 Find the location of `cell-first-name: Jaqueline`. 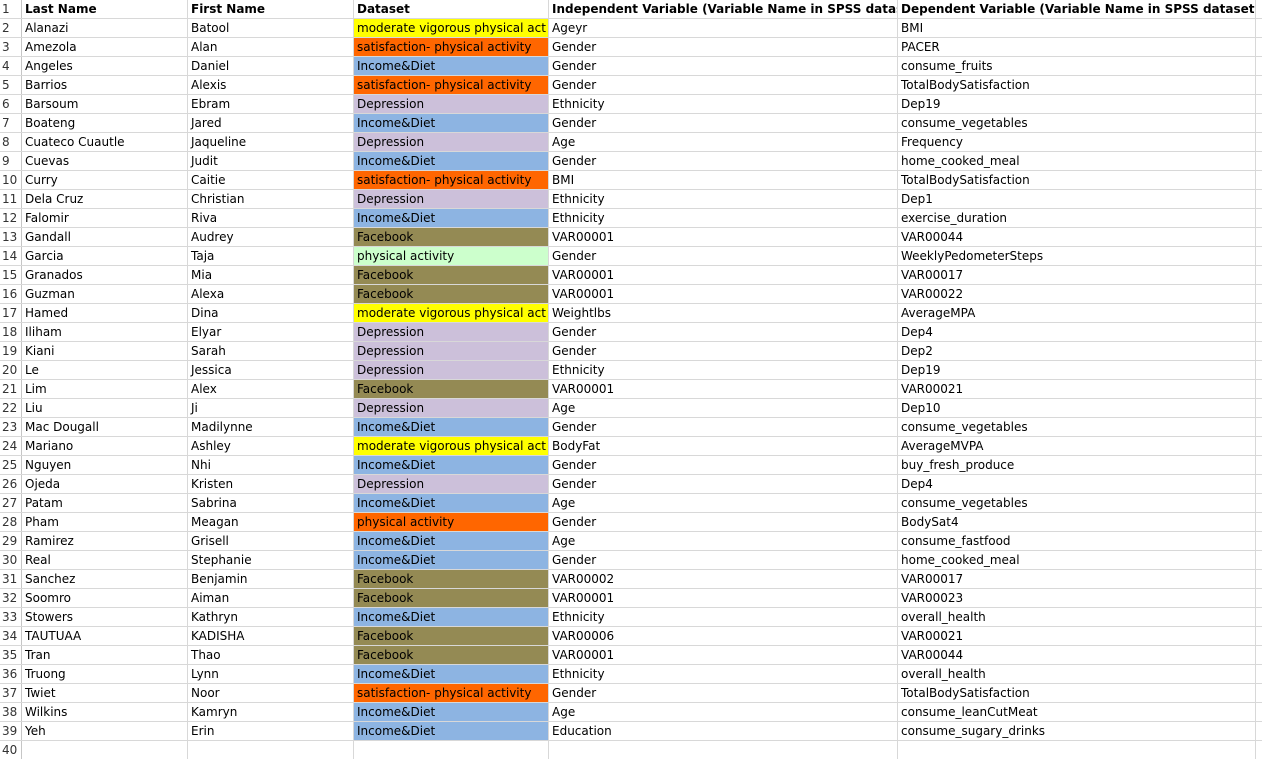

cell-first-name: Jaqueline is located at coordinates (271, 142).